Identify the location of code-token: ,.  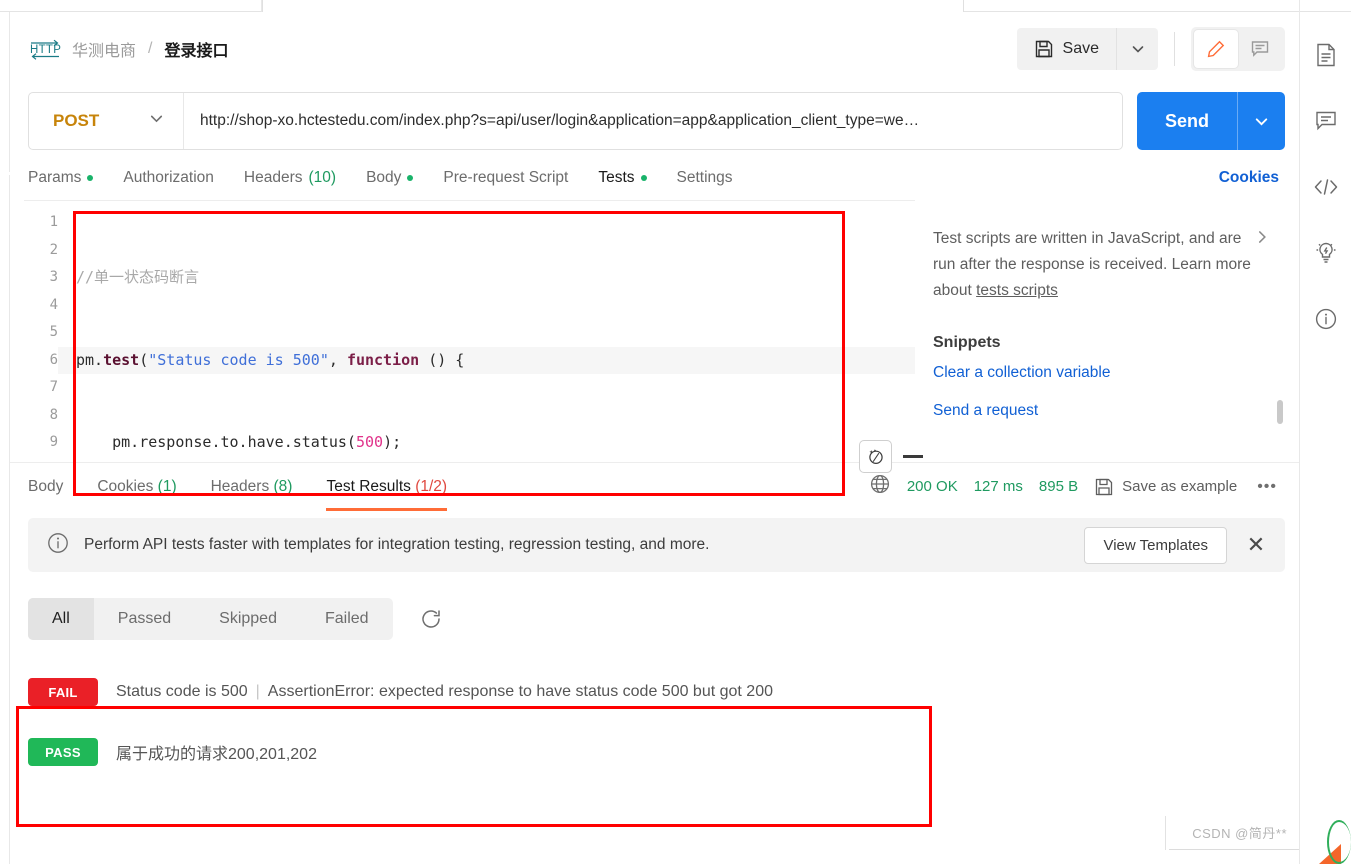
(337, 359).